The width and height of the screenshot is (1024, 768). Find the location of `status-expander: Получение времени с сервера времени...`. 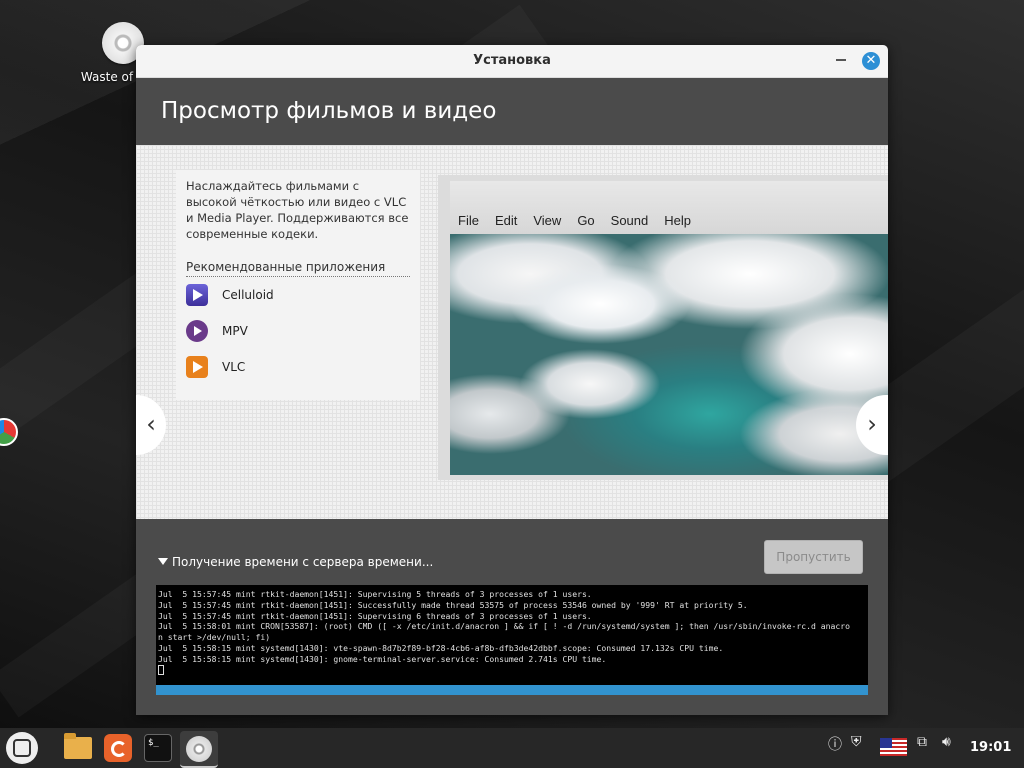

status-expander: Получение времени с сервера времени... is located at coordinates (295, 562).